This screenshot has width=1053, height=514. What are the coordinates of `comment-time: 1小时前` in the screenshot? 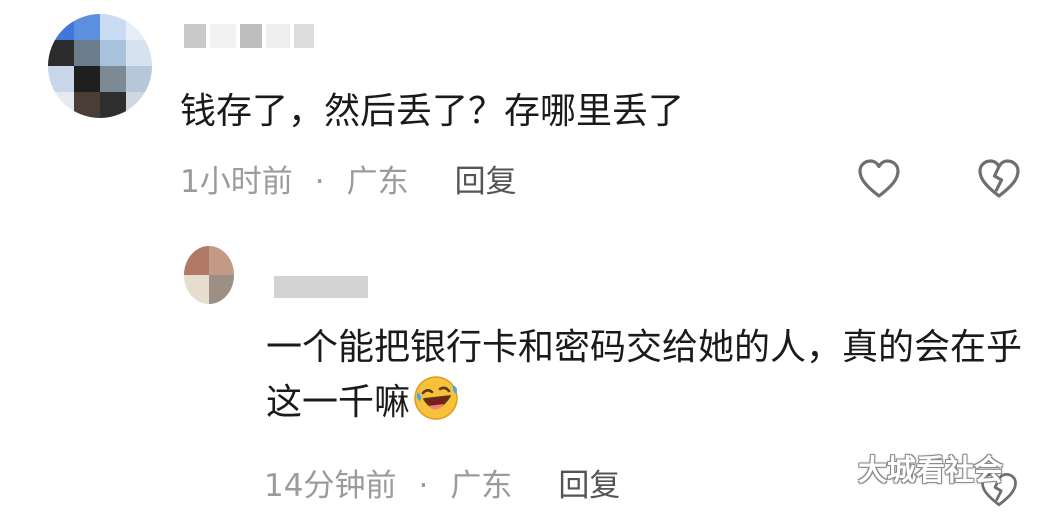 It's located at (236, 182).